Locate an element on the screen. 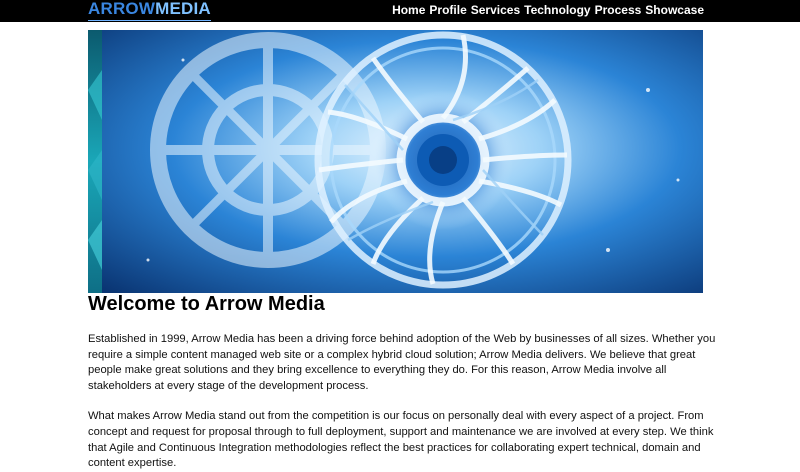 The height and width of the screenshot is (472, 800). logo-part-media: MEDIA is located at coordinates (183, 9).